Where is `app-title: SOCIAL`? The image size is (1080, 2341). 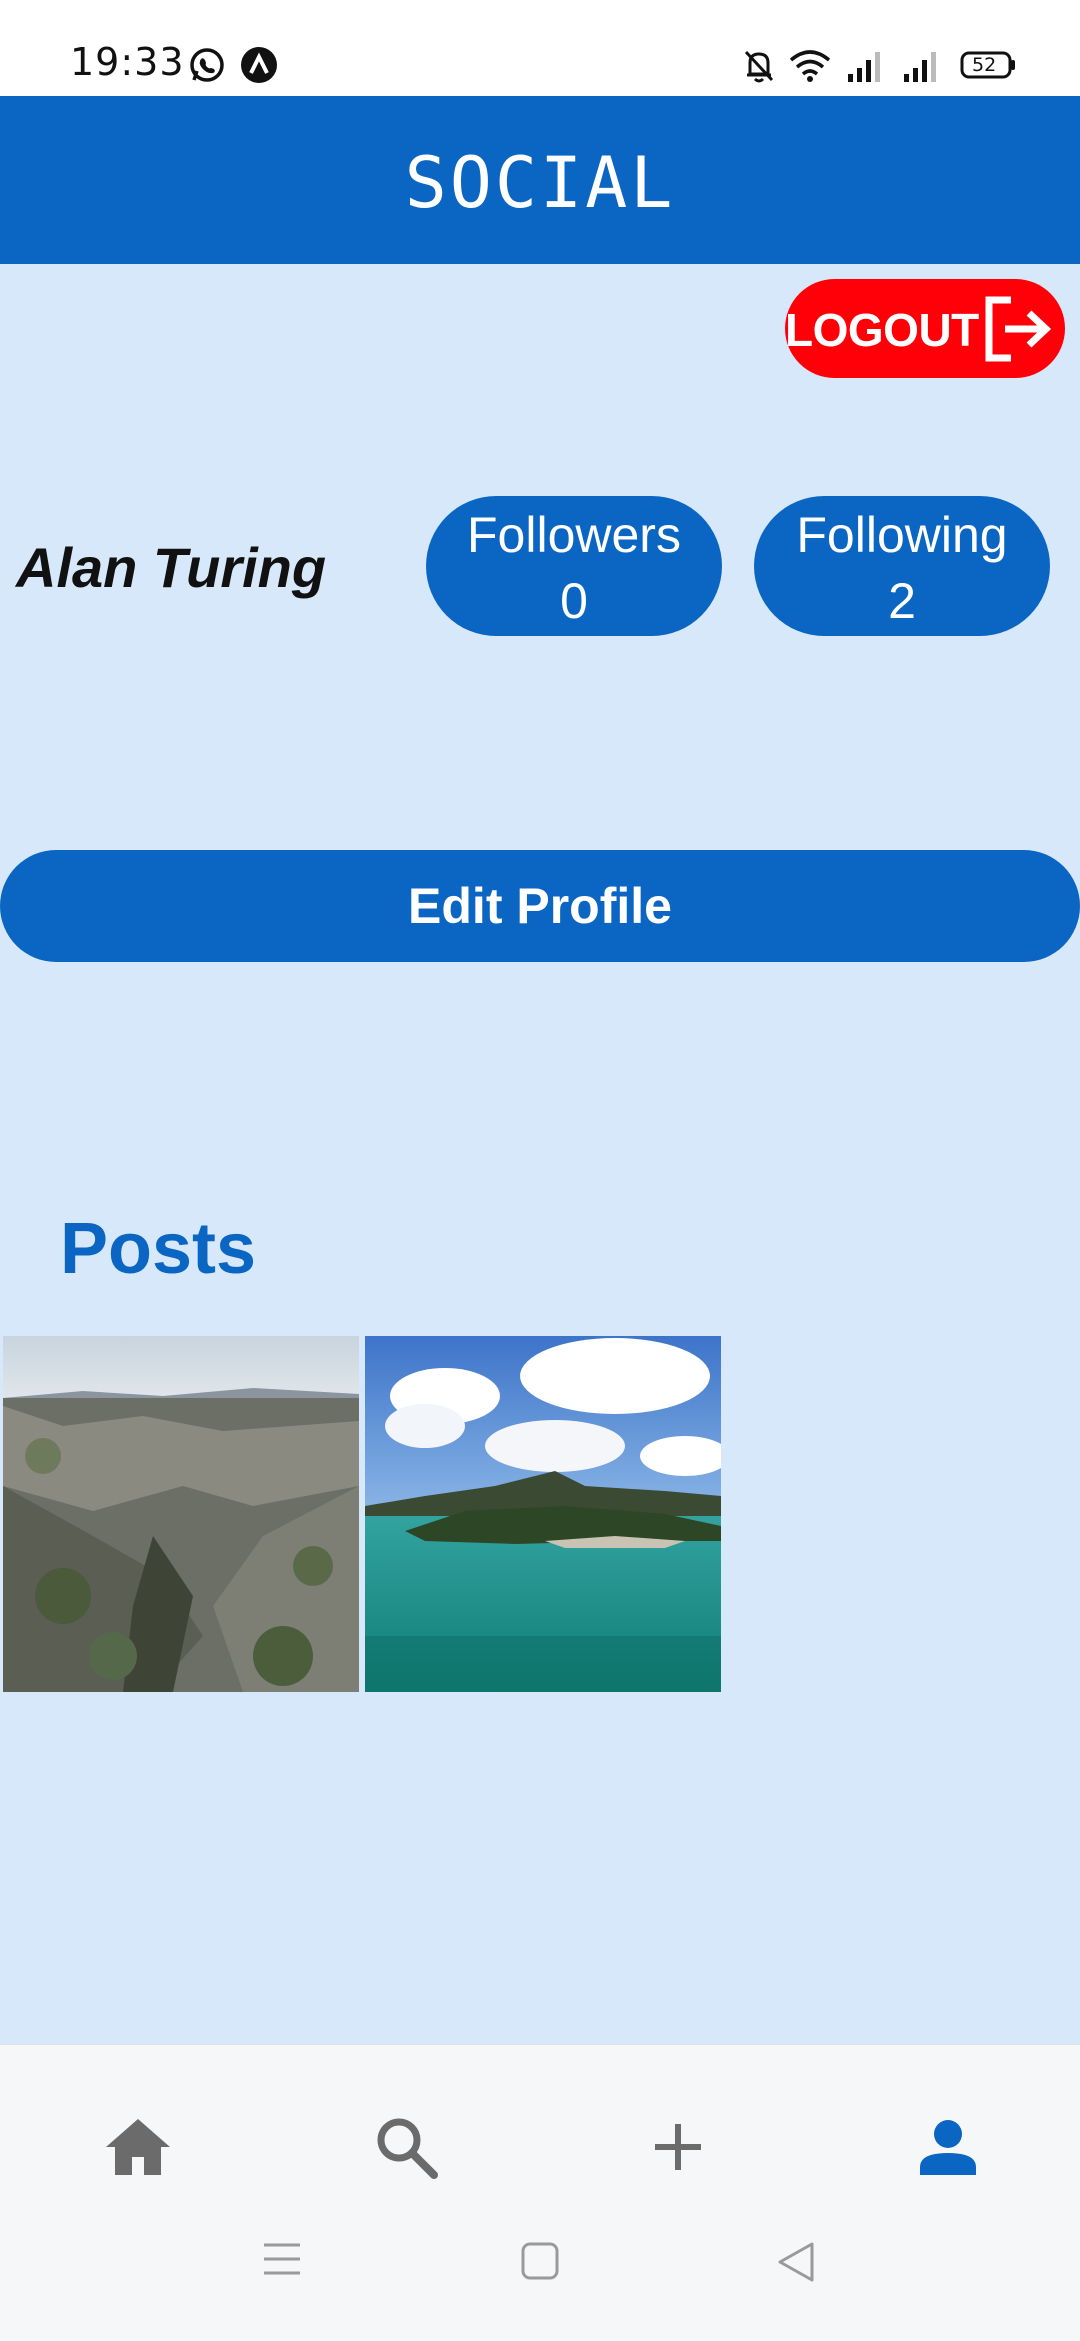 app-title: SOCIAL is located at coordinates (540, 183).